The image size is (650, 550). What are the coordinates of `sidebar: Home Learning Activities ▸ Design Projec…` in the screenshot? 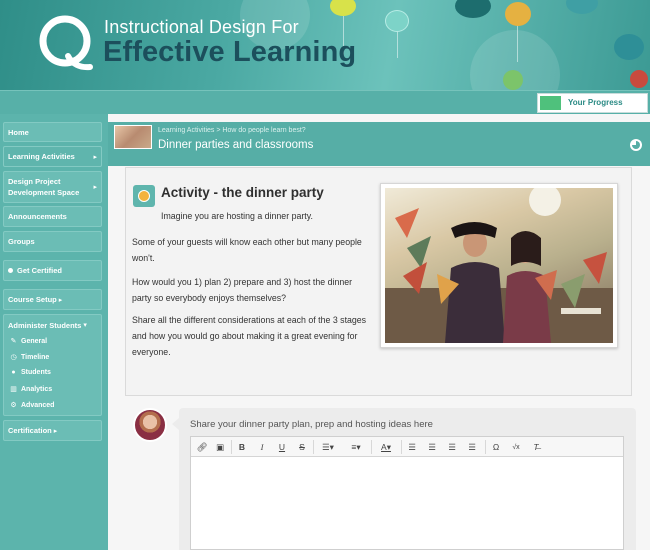 It's located at (54, 332).